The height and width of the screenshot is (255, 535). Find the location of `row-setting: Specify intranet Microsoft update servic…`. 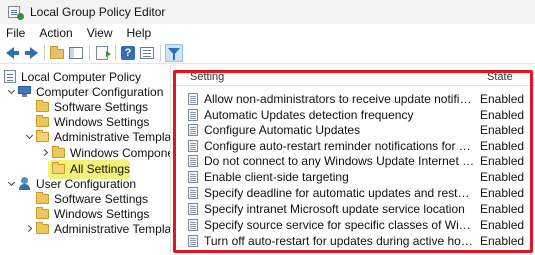

row-setting: Specify intranet Microsoft update servic… is located at coordinates (334, 209).